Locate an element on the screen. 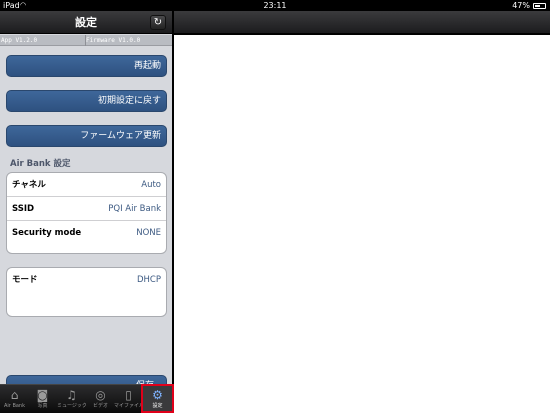 The image size is (550, 413). music-icon: ♫ is located at coordinates (71, 395).